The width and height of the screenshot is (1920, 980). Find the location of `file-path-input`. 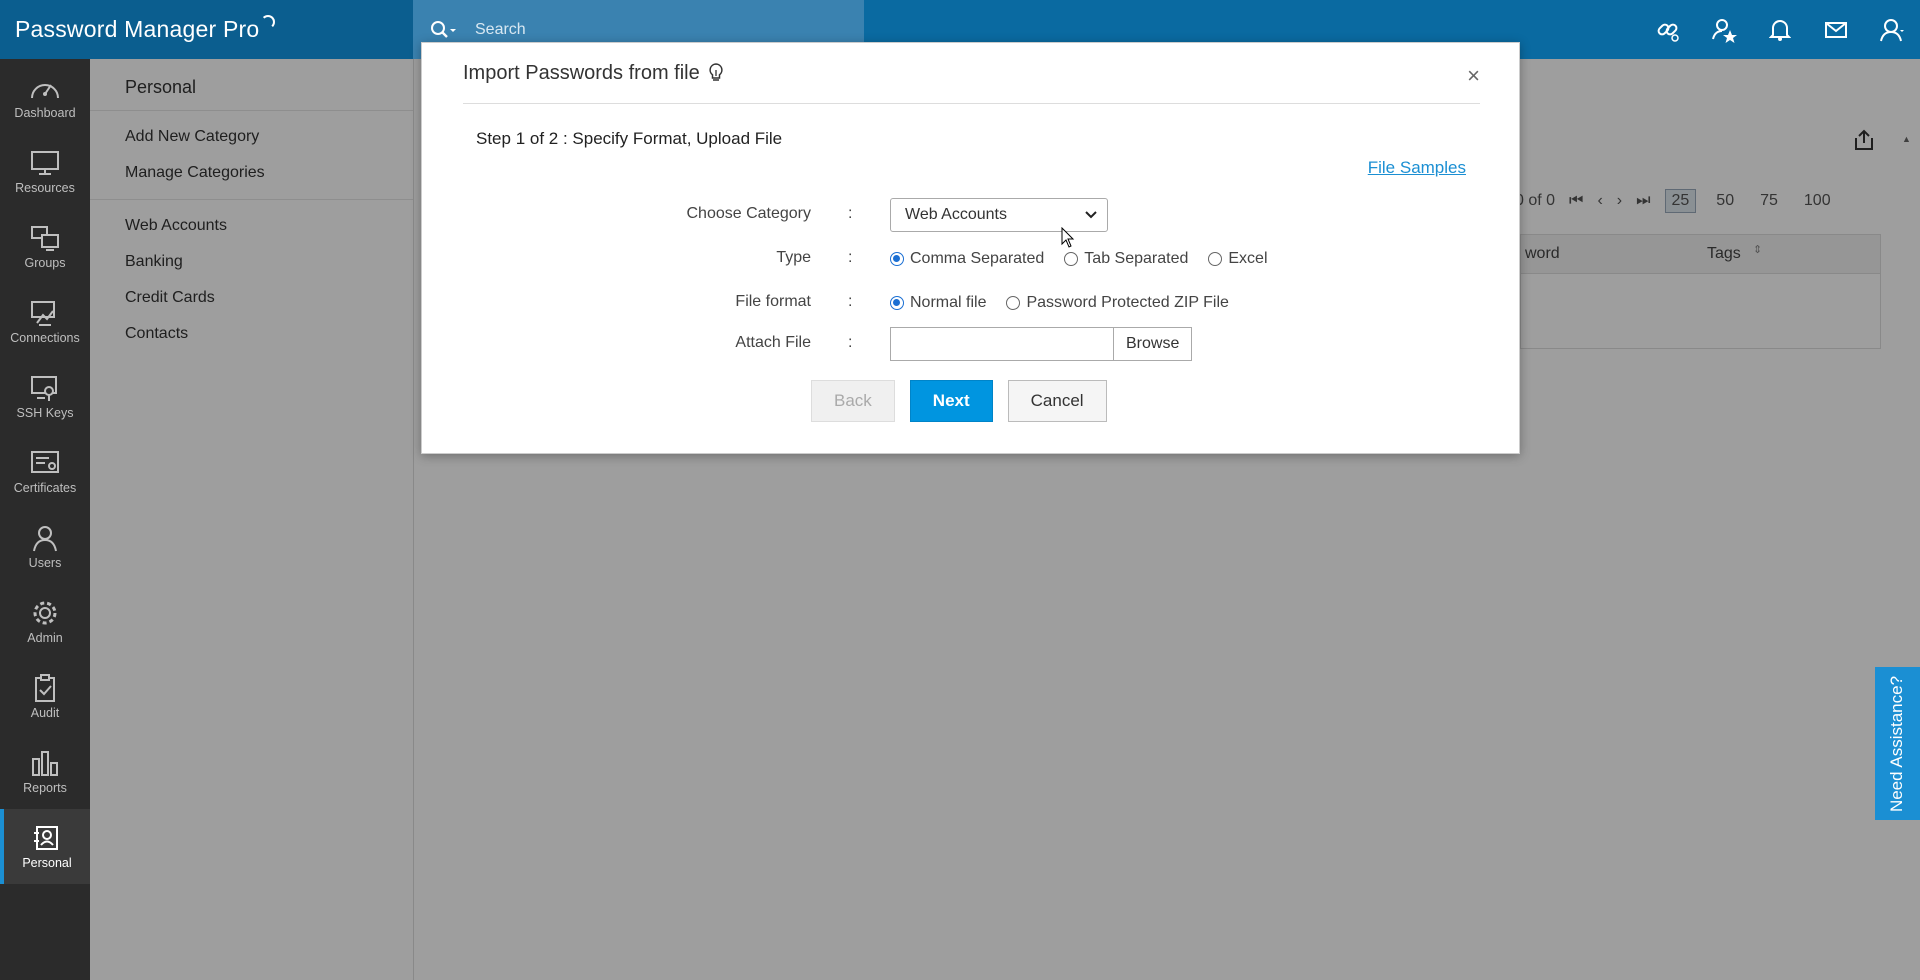

file-path-input is located at coordinates (1002, 344).